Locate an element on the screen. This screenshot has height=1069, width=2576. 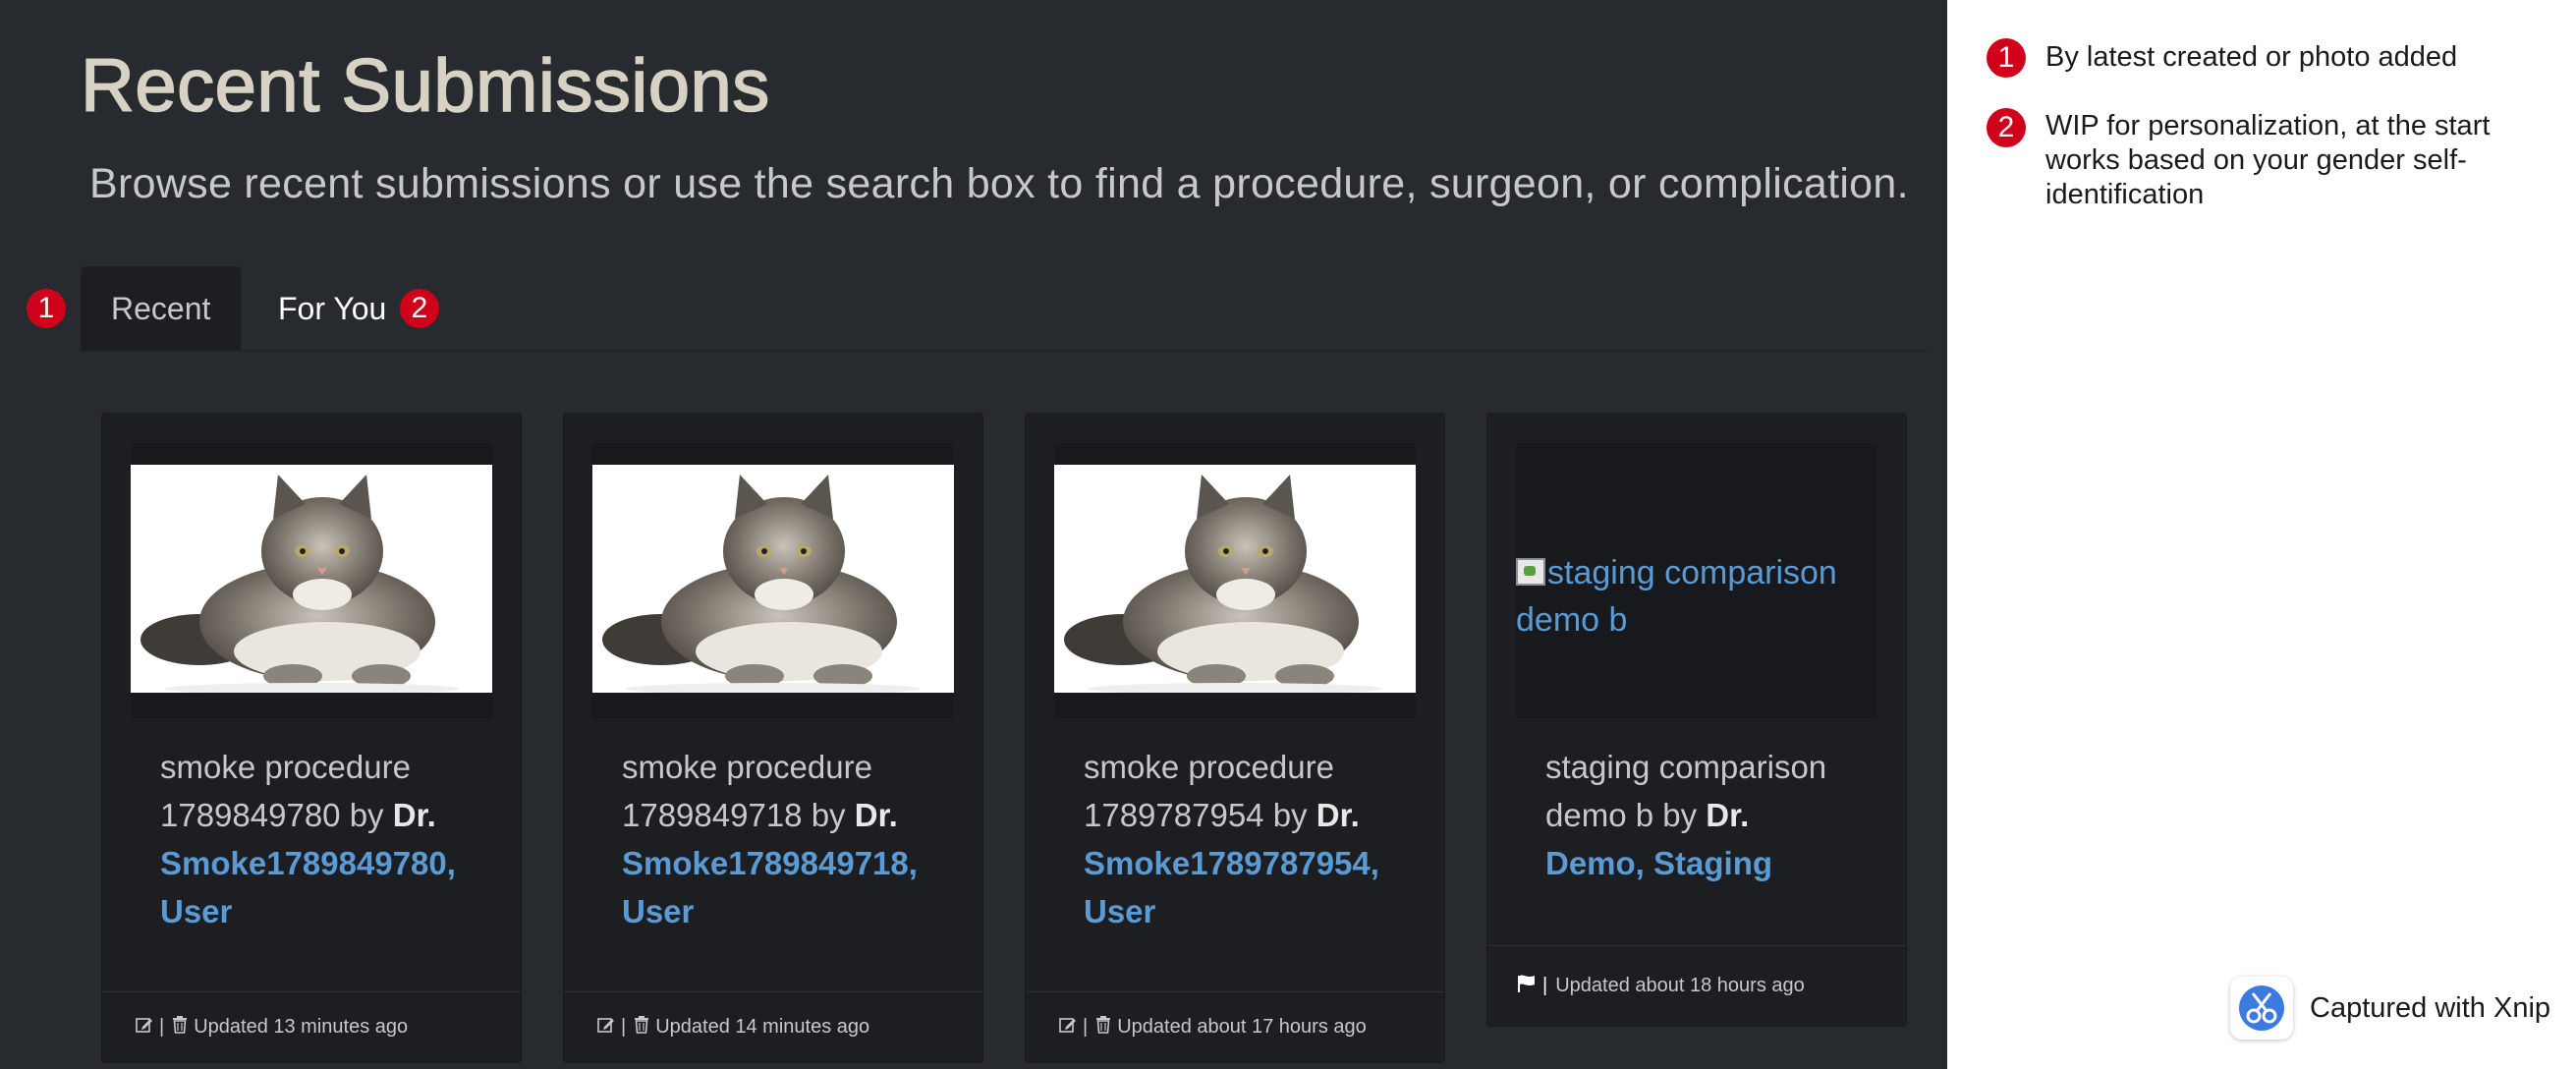
surgeon-link: Smoke1789849780, User is located at coordinates (327, 887).